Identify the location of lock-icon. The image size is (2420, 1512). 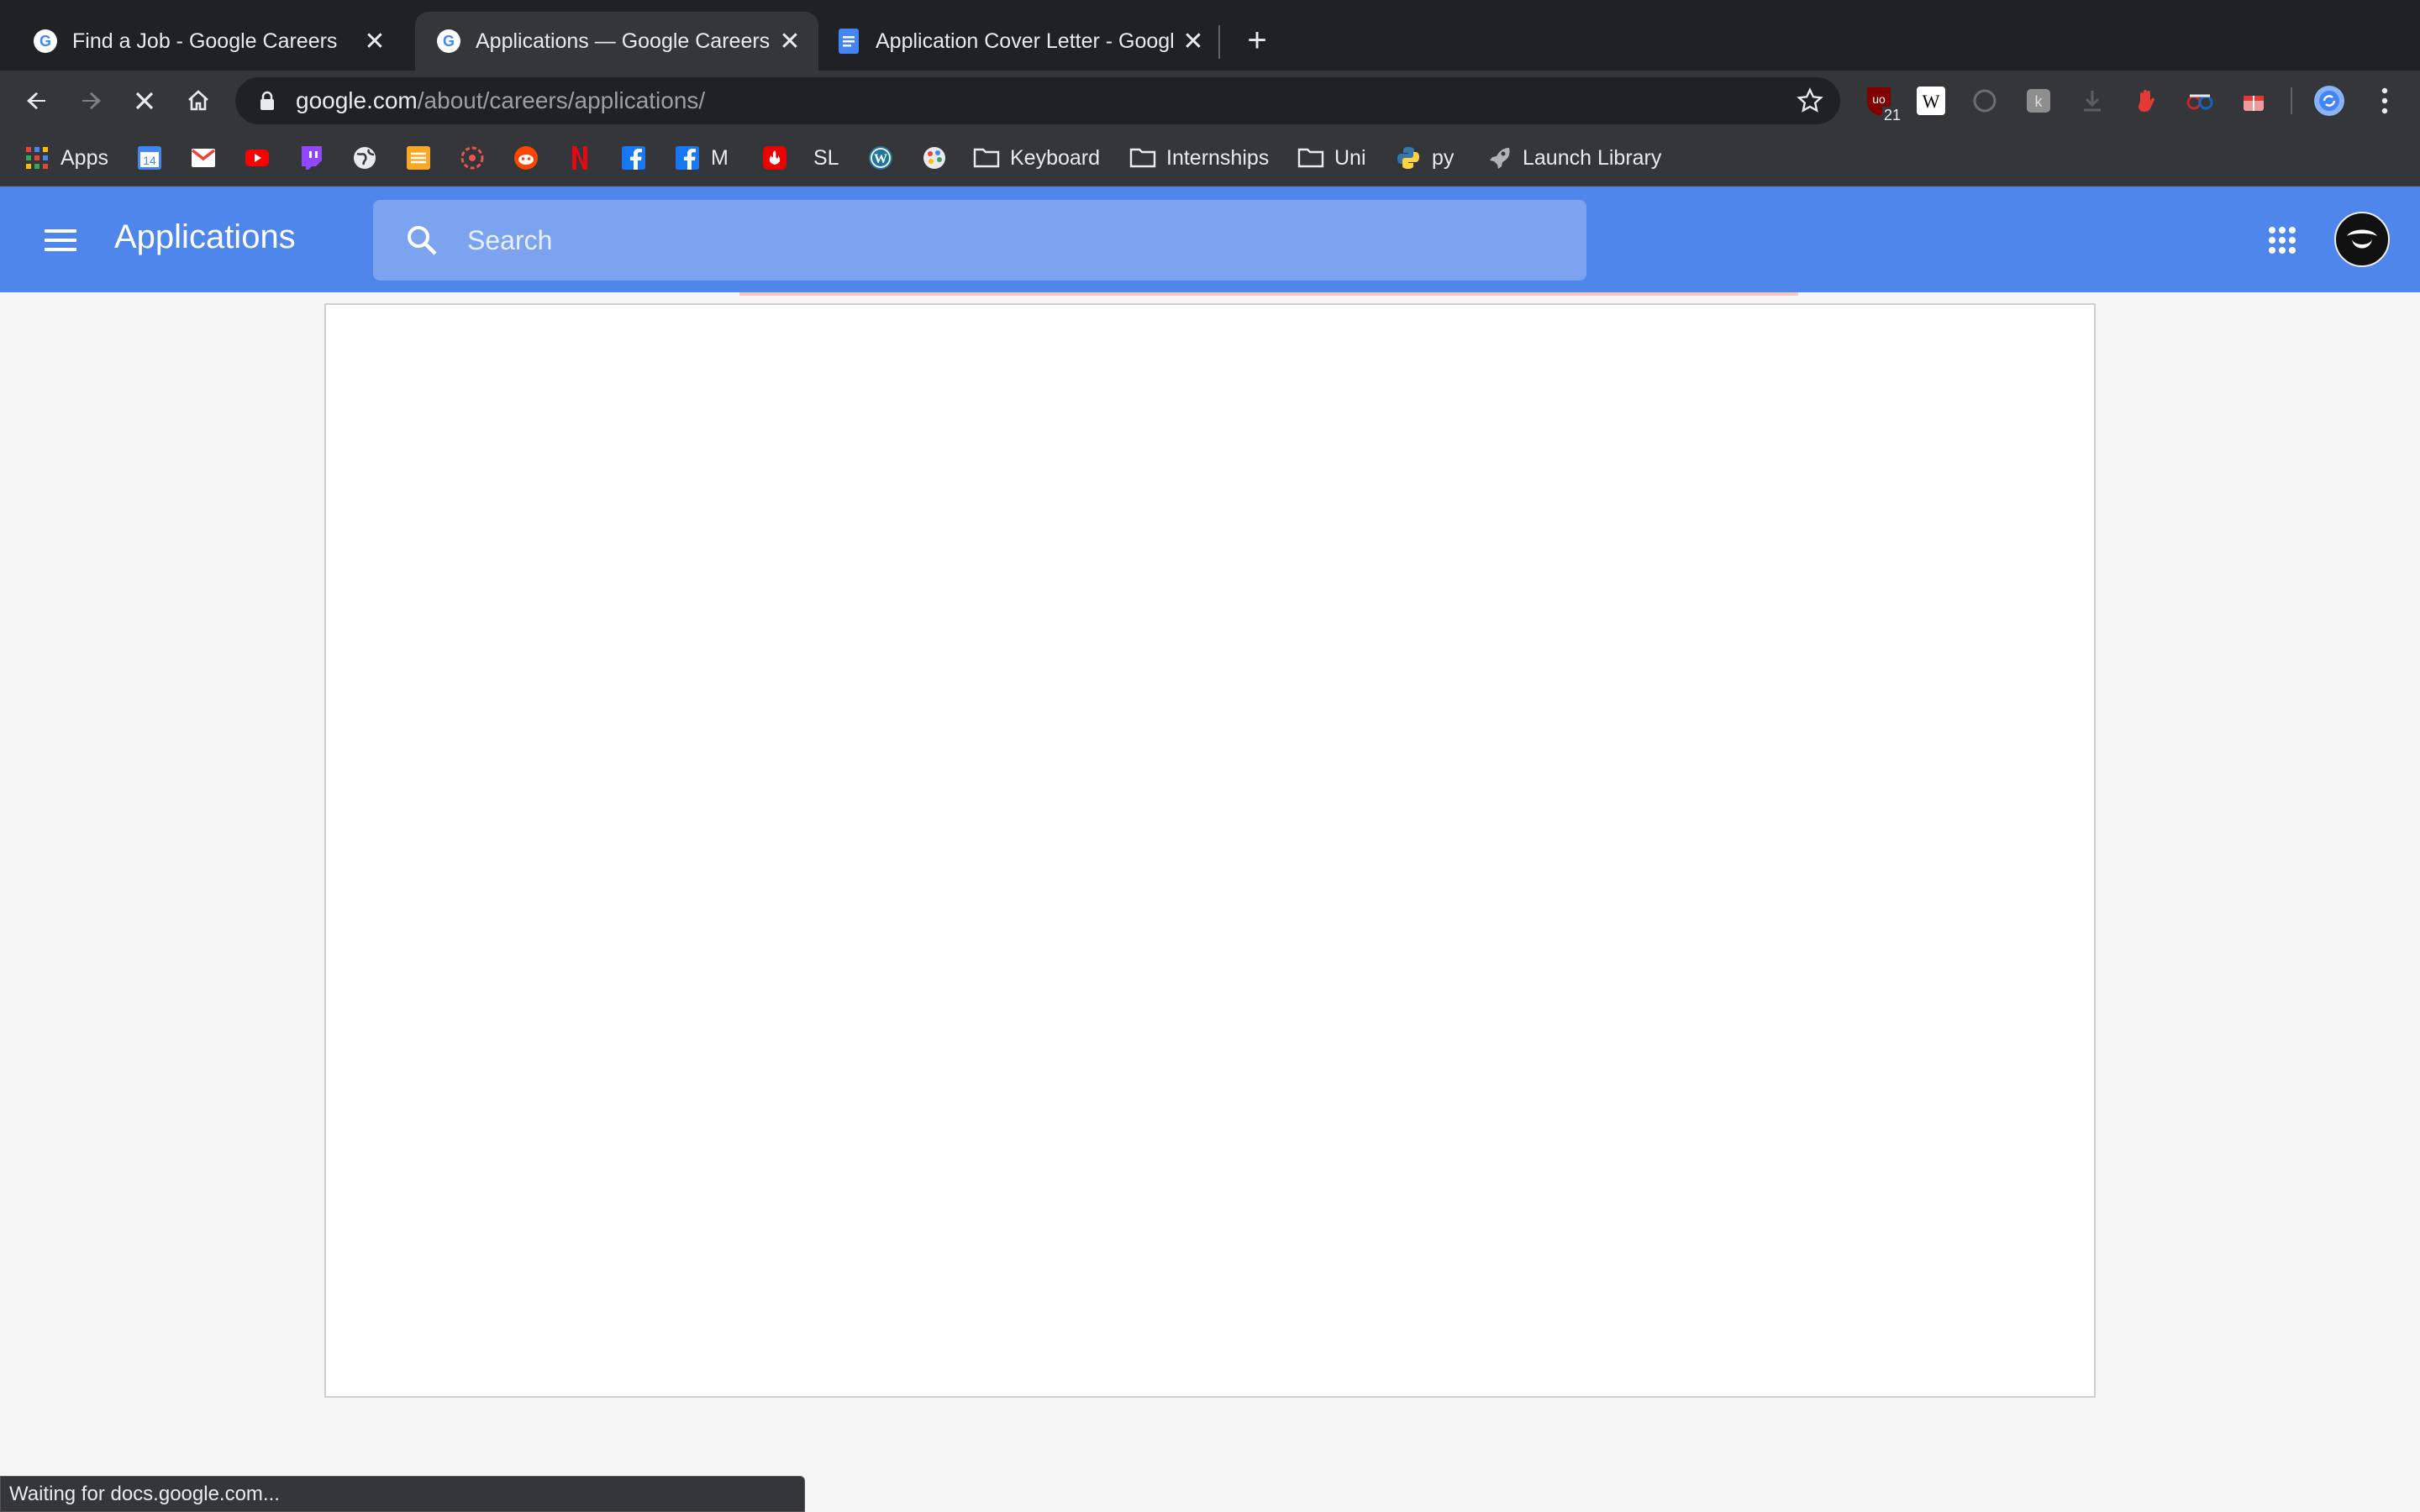
(267, 101).